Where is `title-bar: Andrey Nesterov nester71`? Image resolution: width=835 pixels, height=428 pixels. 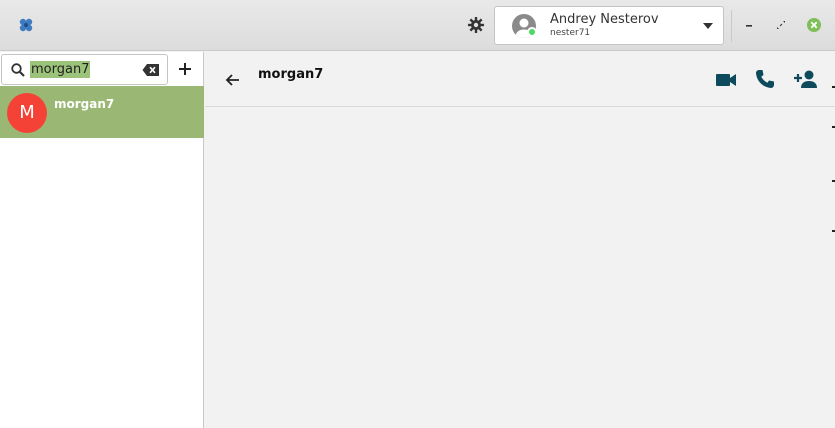
title-bar: Andrey Nesterov nester71 is located at coordinates (417, 25).